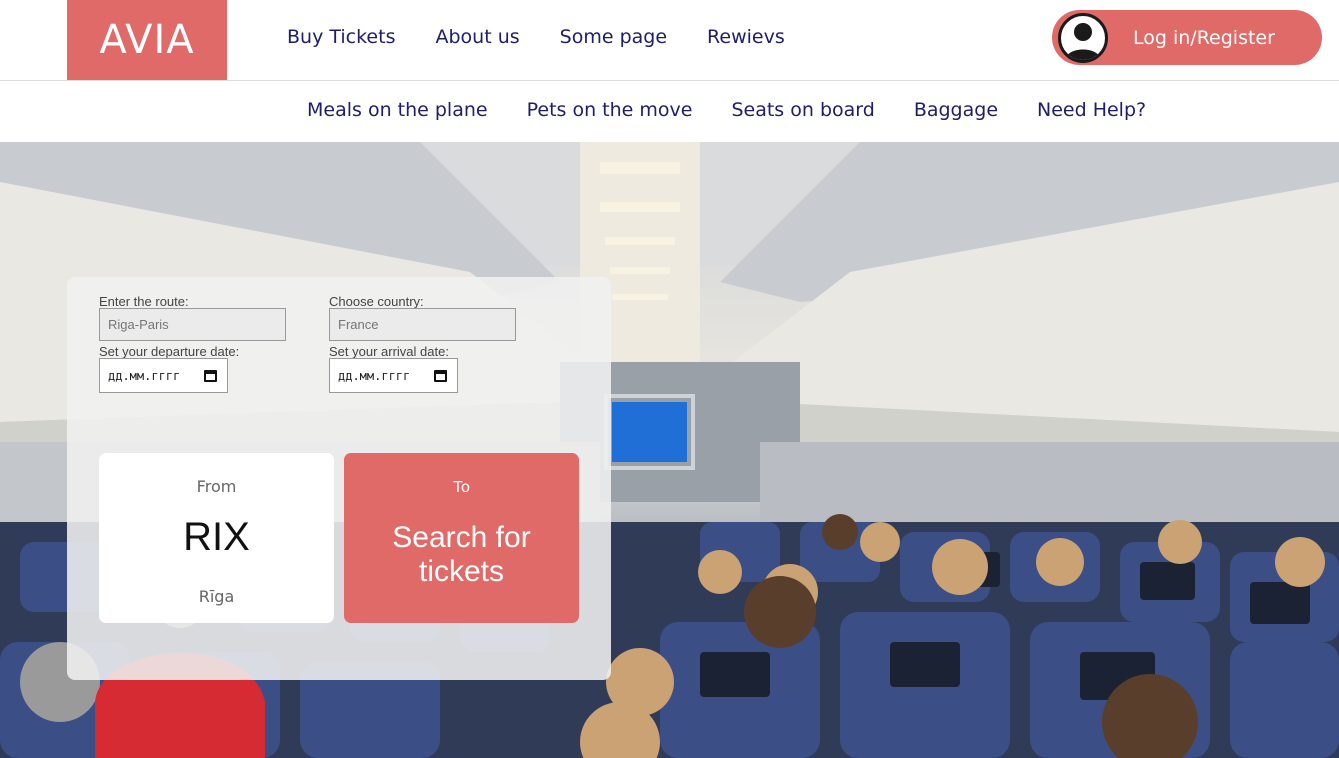 This screenshot has width=1339, height=758. What do you see at coordinates (956, 110) in the screenshot?
I see `nav-baggage: Baggage` at bounding box center [956, 110].